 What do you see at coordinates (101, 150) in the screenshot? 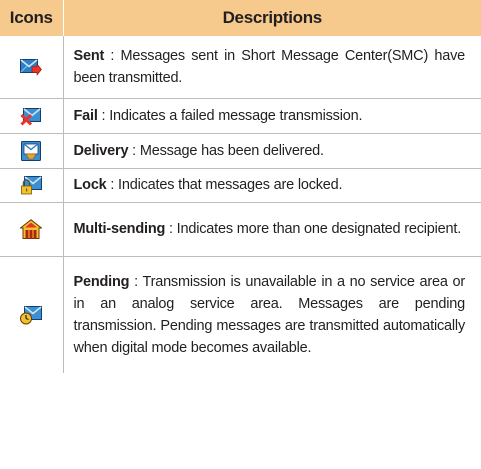
I see `term-label: Delivery` at bounding box center [101, 150].